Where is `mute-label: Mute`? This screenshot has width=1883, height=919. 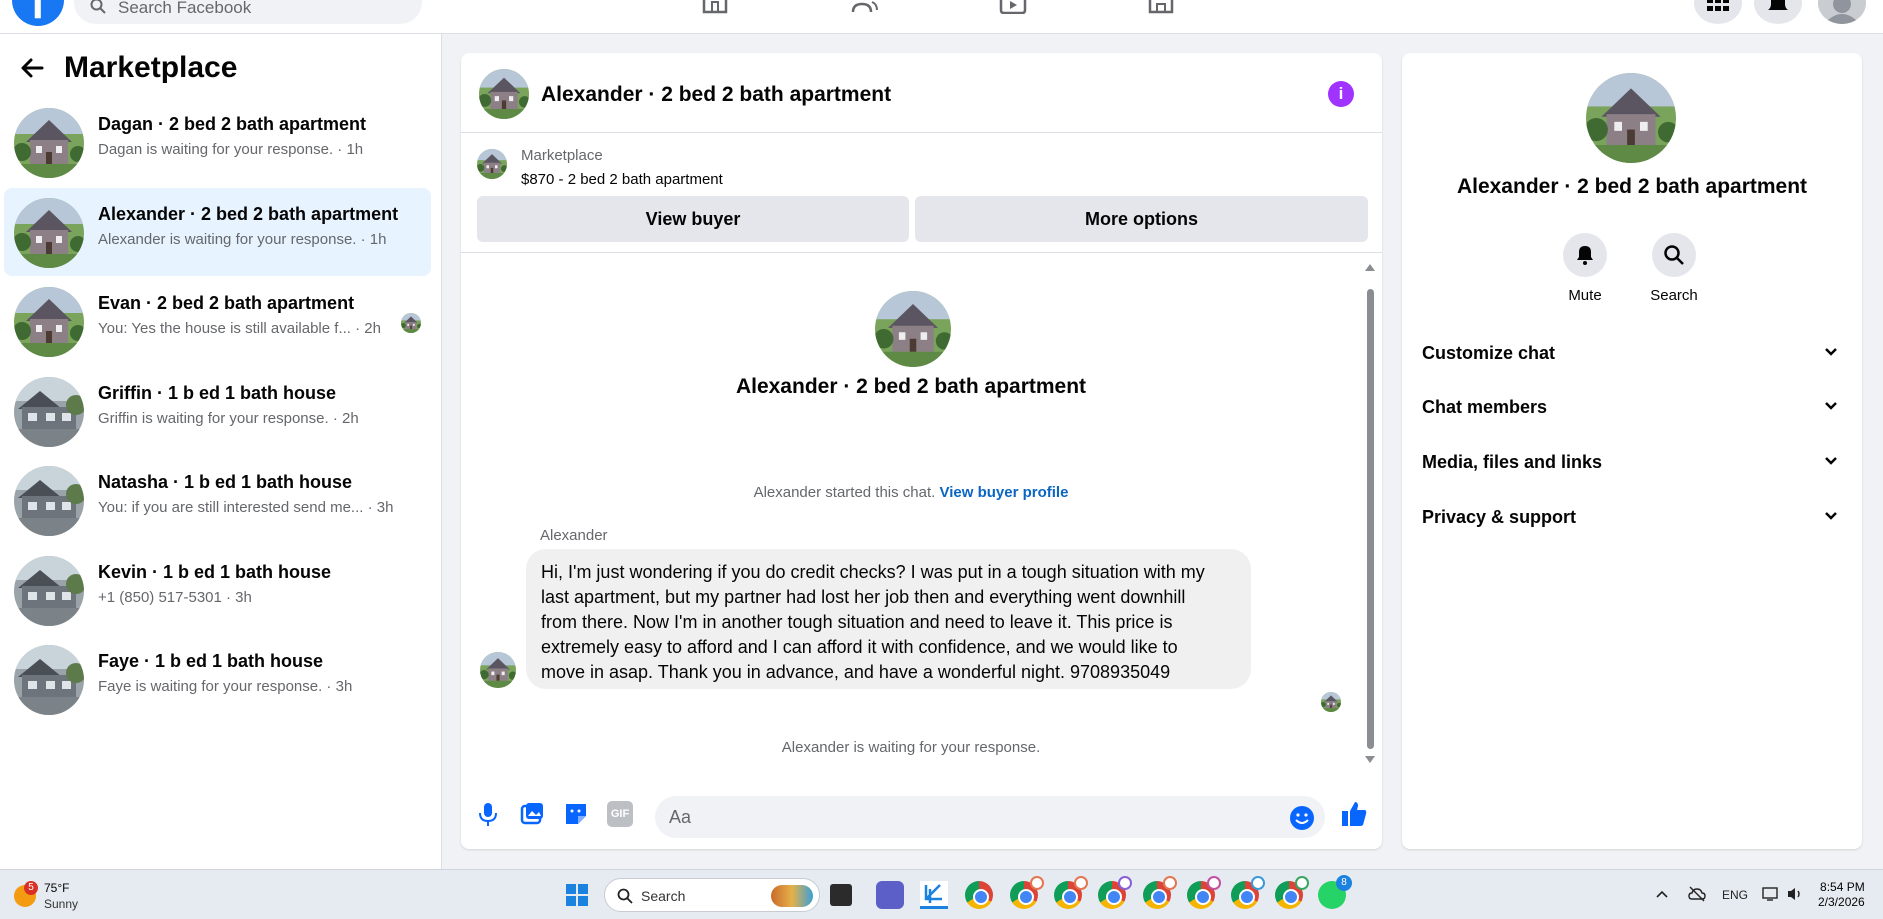 mute-label: Mute is located at coordinates (1585, 295).